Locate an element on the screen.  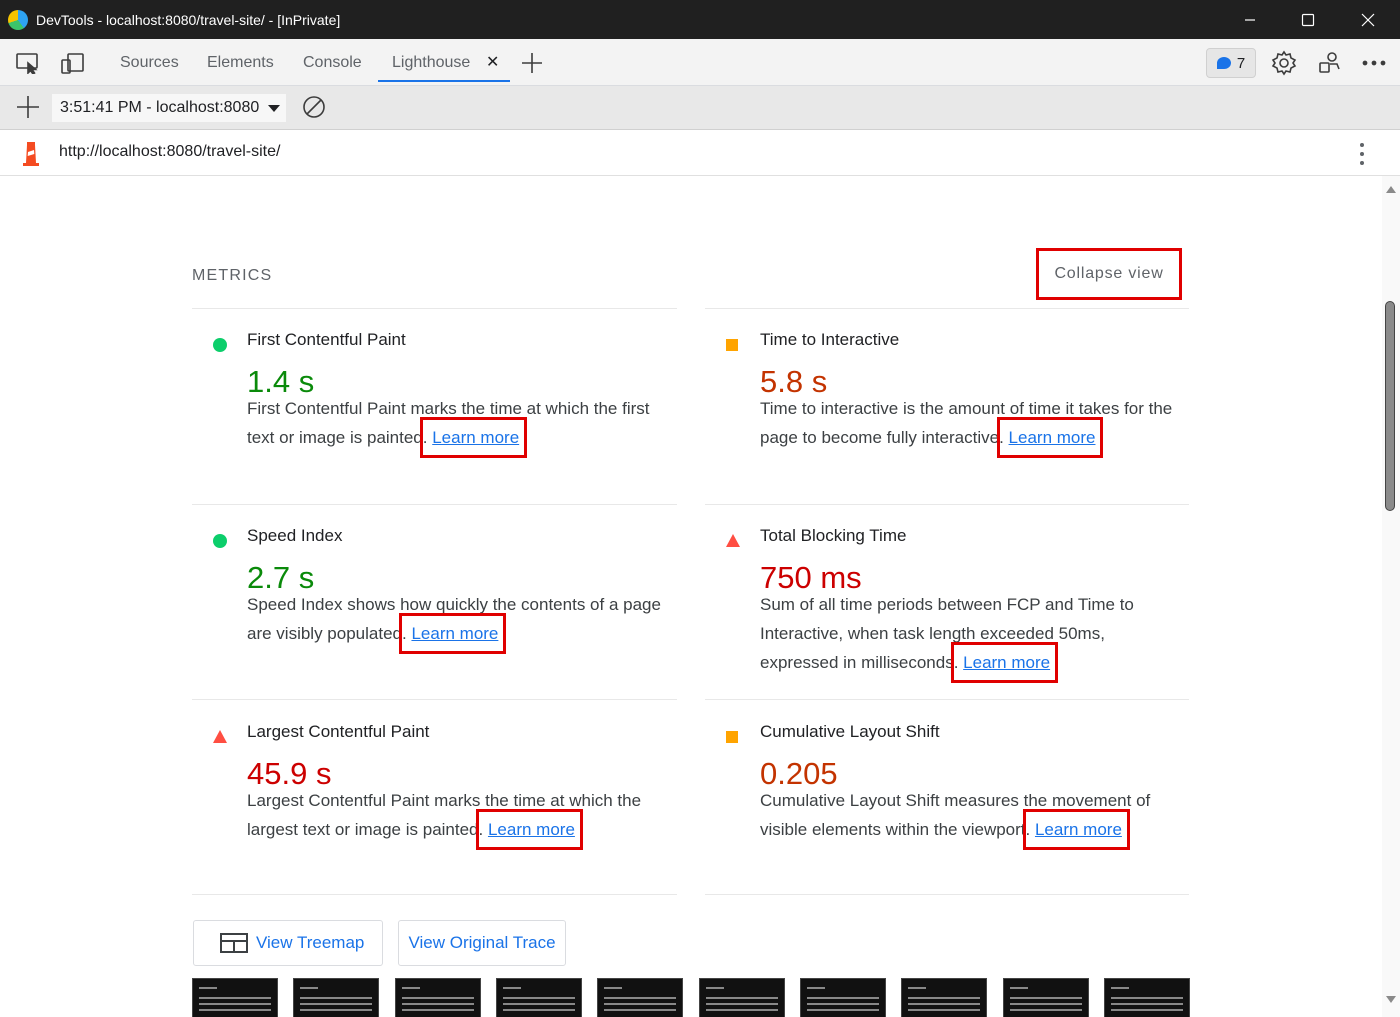
scroll-up-arrow-icon is located at coordinates (1391, 189).